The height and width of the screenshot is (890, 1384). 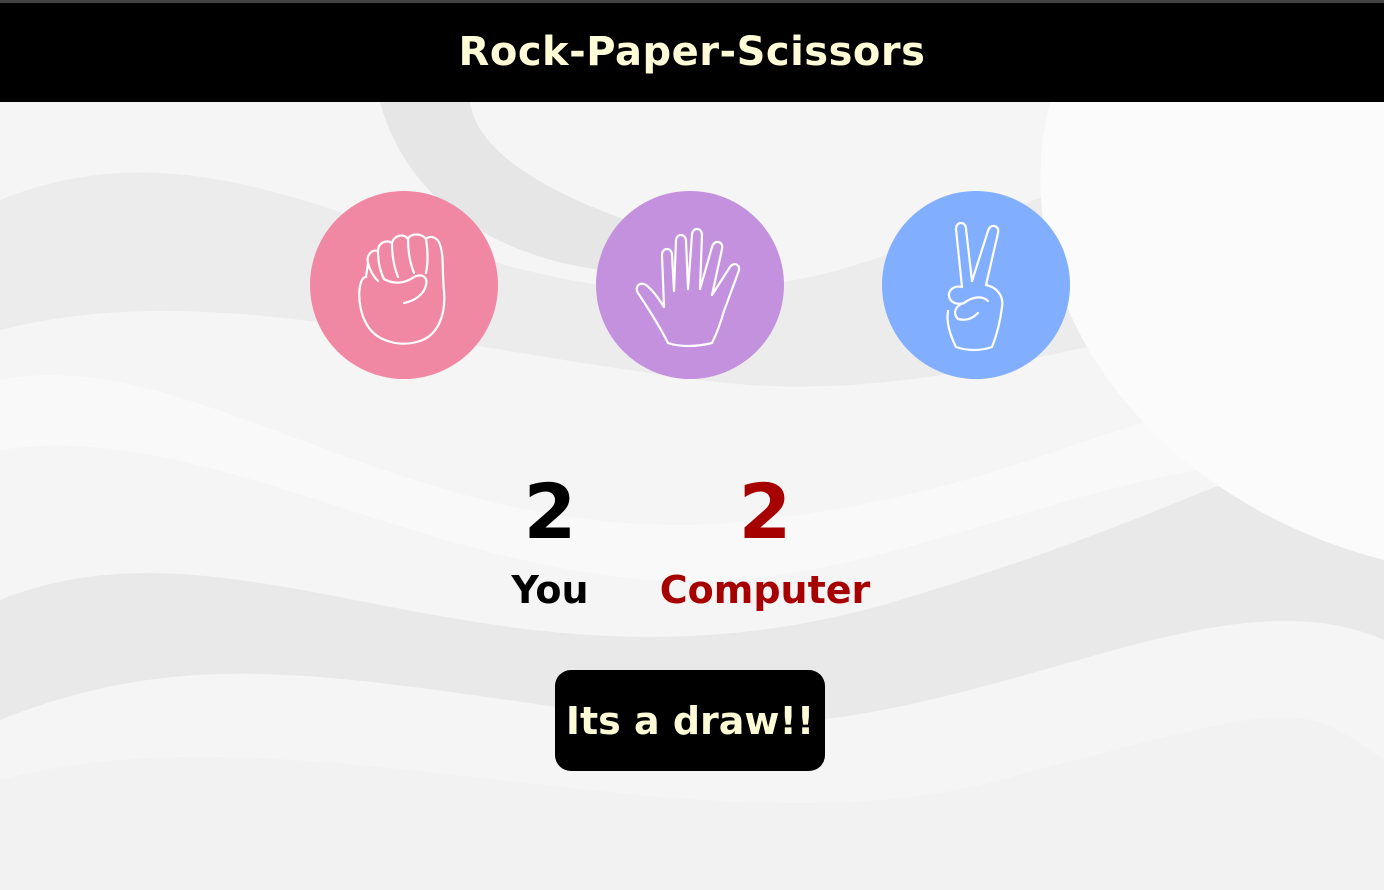 What do you see at coordinates (550, 590) in the screenshot?
I see `user-score-label: You` at bounding box center [550, 590].